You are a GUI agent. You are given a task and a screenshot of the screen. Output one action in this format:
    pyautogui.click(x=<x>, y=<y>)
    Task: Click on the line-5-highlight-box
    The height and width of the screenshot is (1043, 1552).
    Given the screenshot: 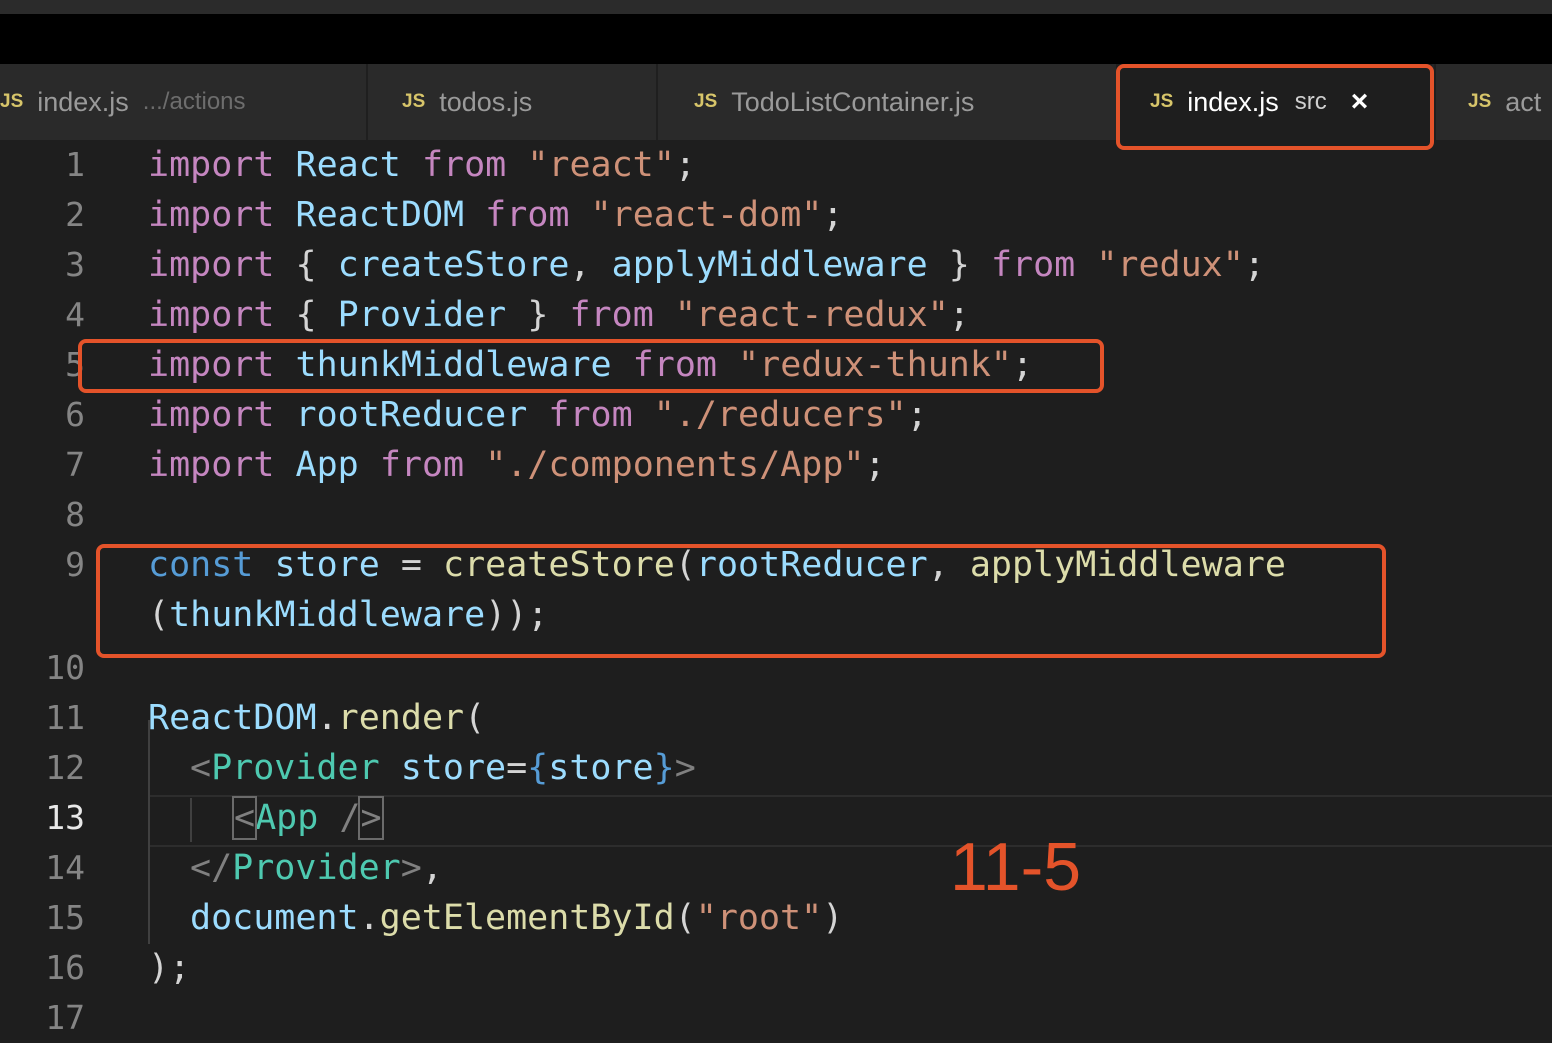 What is the action you would take?
    pyautogui.click(x=591, y=366)
    